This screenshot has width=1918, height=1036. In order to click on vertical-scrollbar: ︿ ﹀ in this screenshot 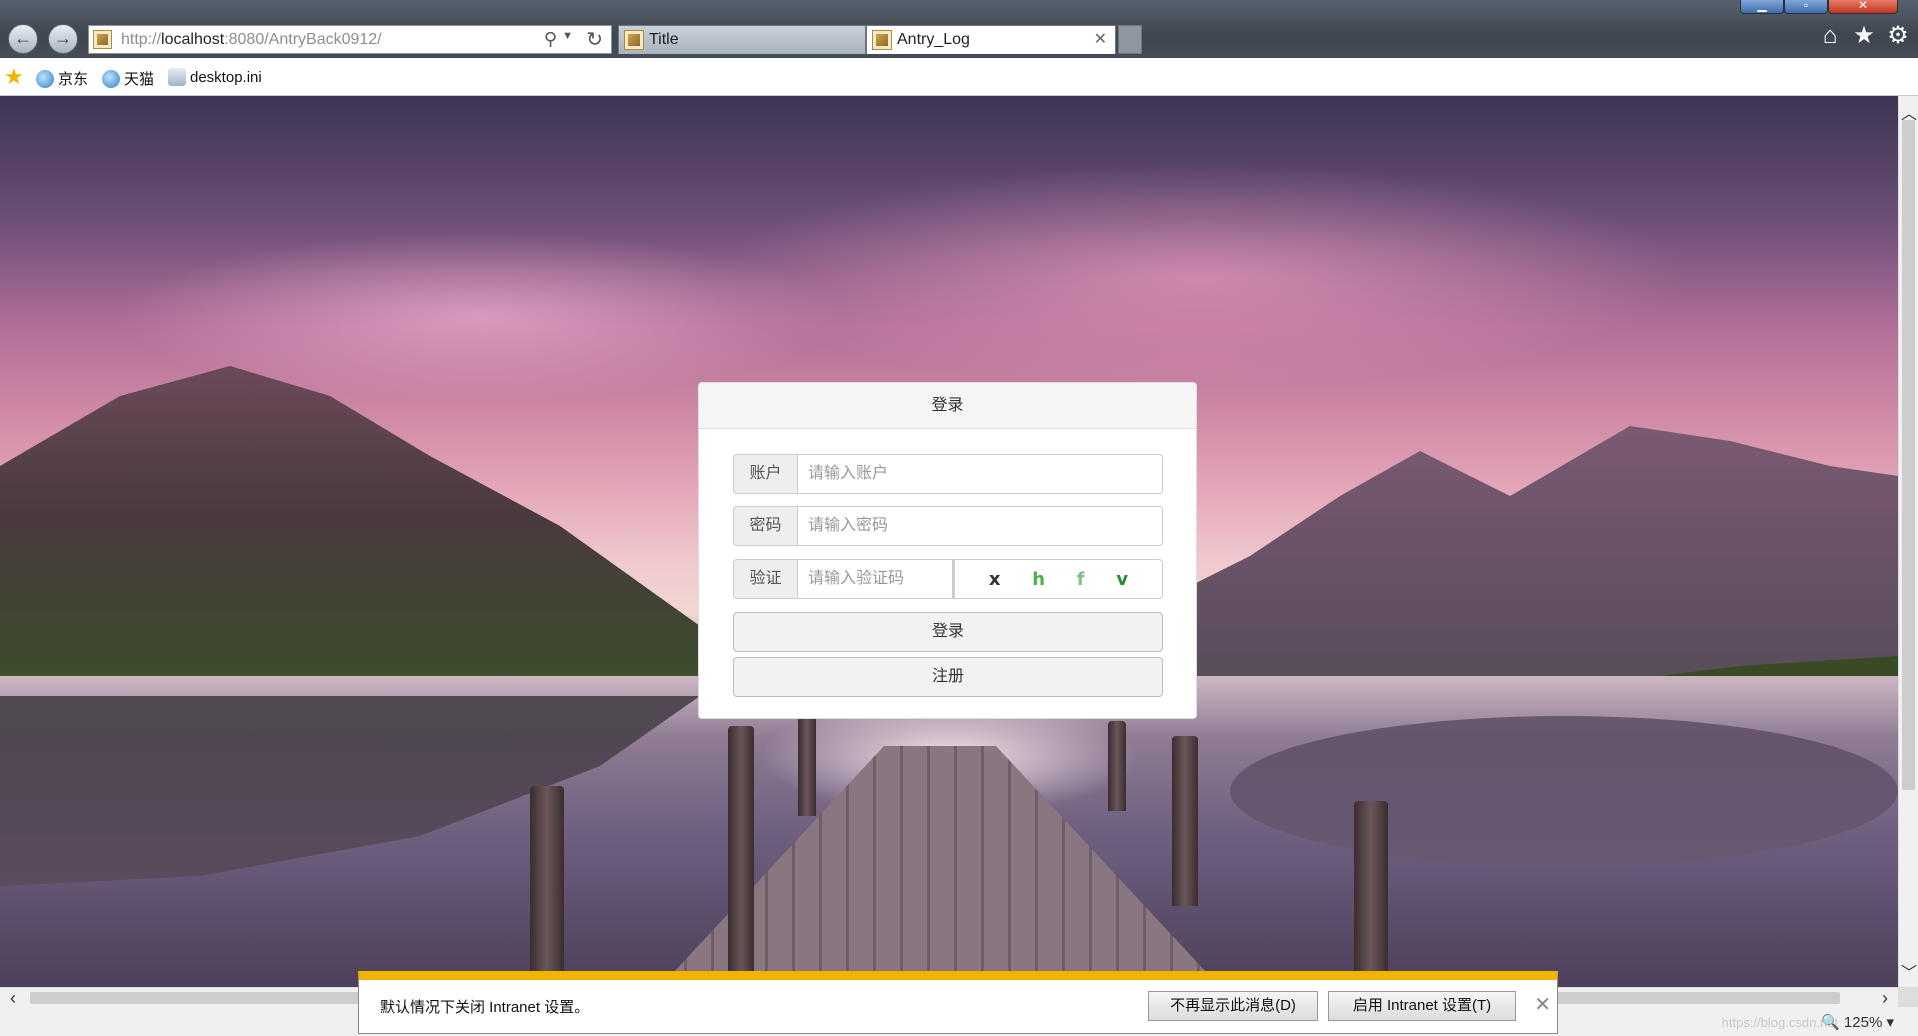, I will do `click(1908, 541)`.